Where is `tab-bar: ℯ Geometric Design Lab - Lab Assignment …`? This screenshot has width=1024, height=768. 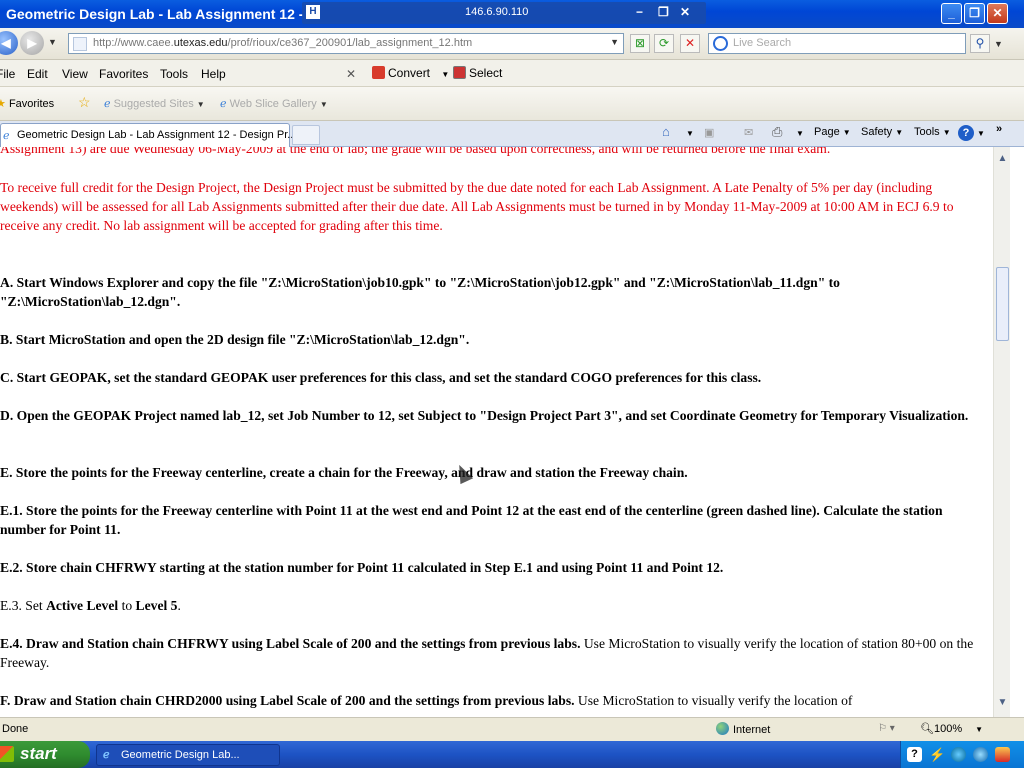
tab-bar: ℯ Geometric Design Lab - Lab Assignment … is located at coordinates (512, 134).